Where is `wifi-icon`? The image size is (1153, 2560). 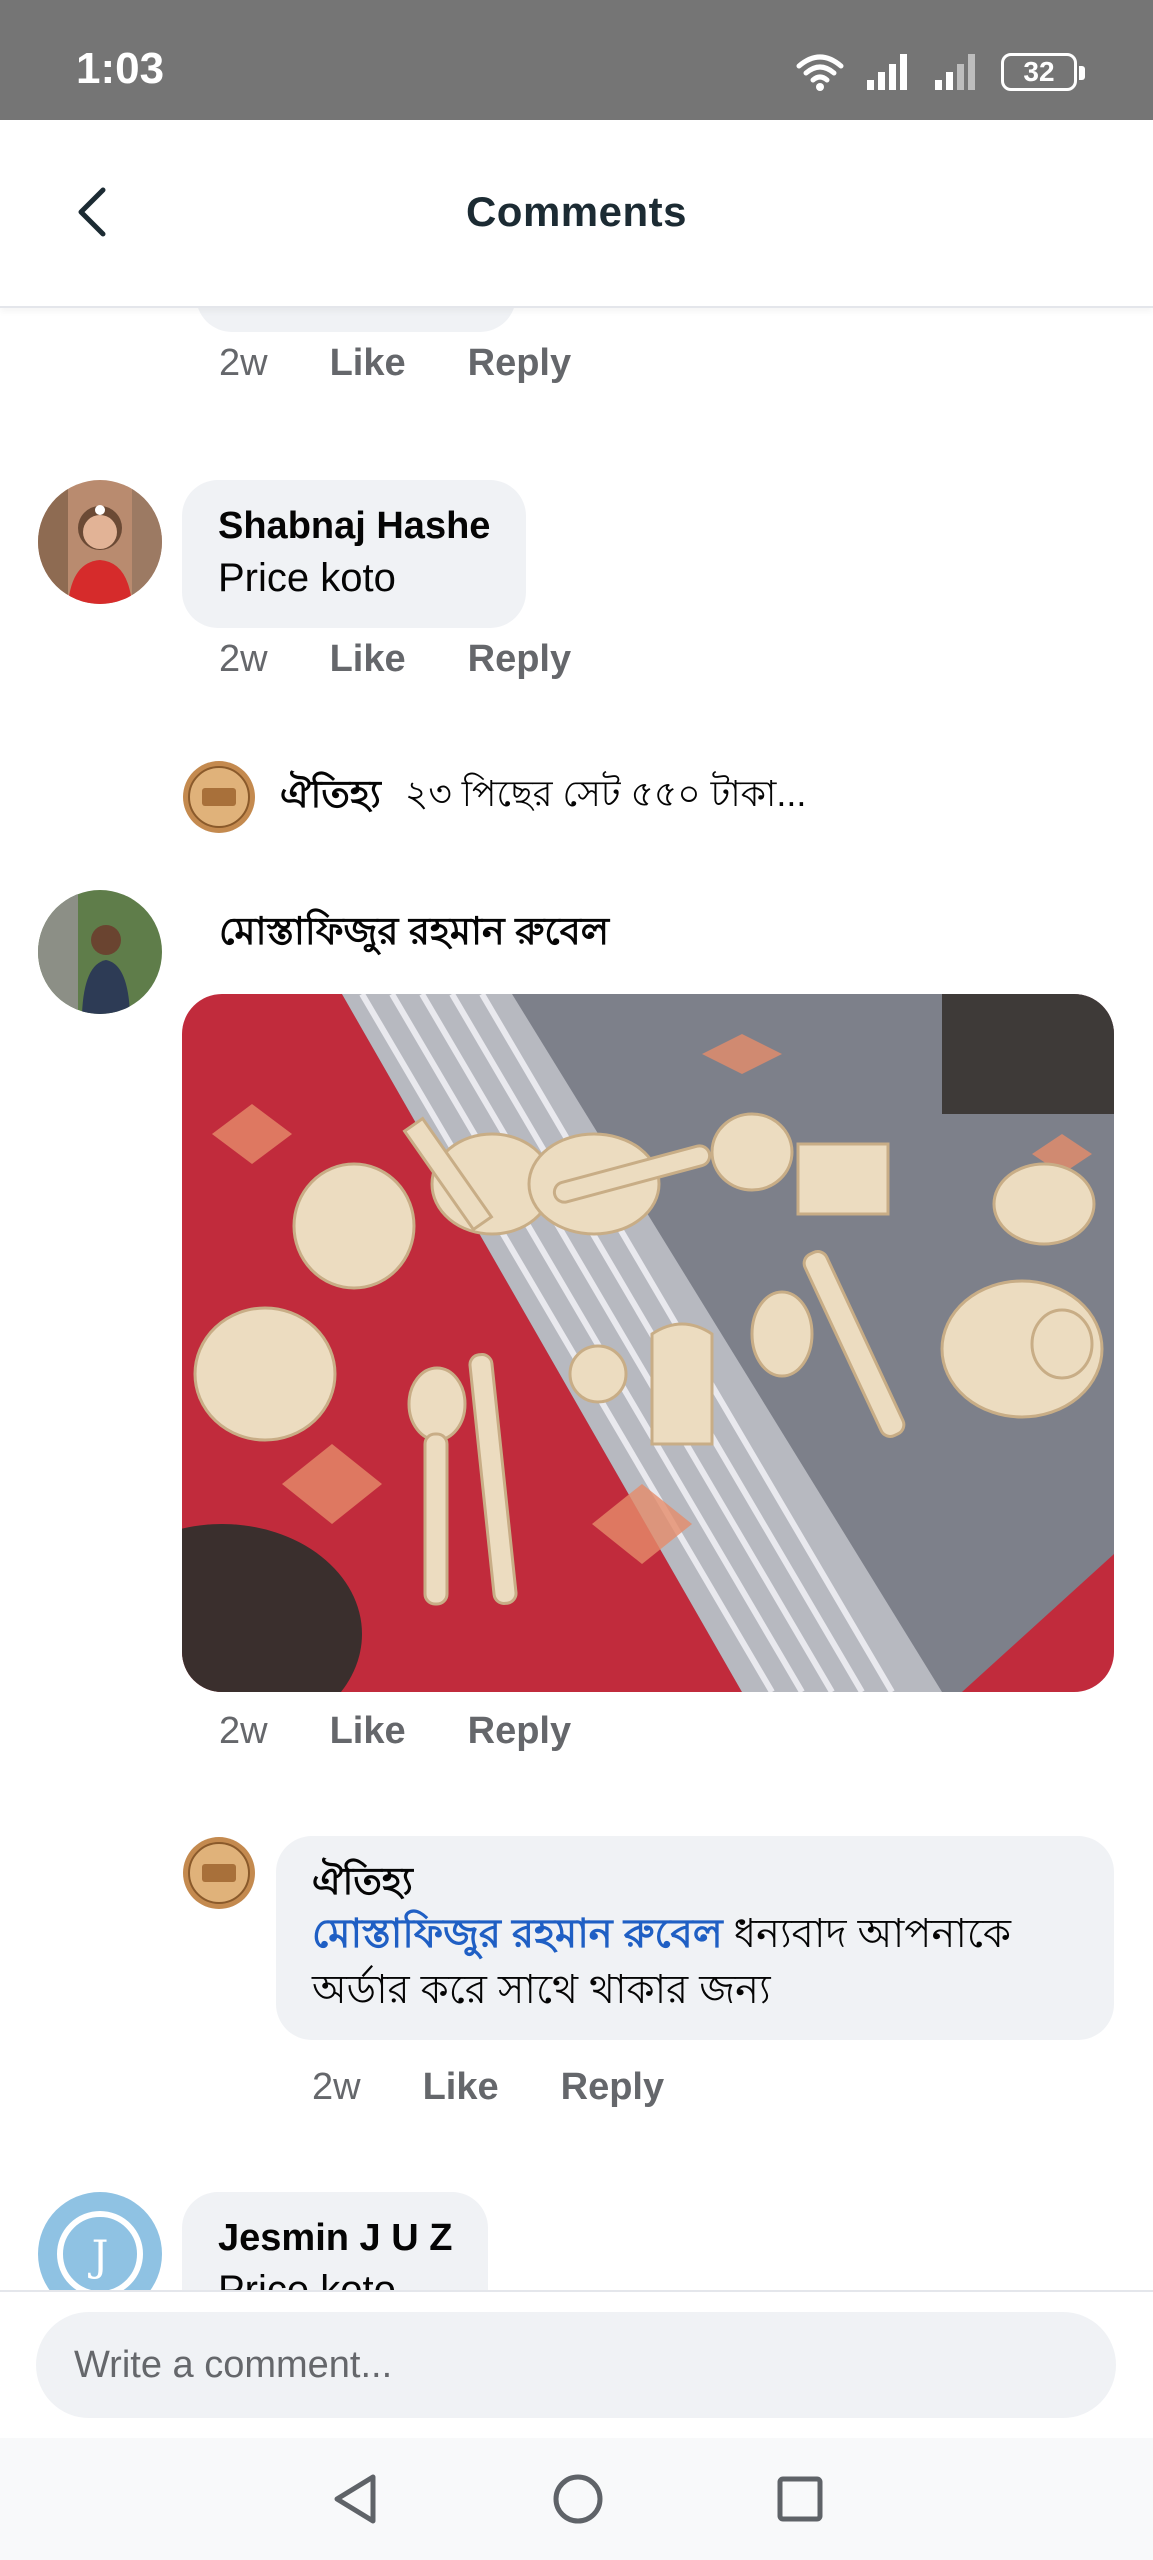 wifi-icon is located at coordinates (820, 72).